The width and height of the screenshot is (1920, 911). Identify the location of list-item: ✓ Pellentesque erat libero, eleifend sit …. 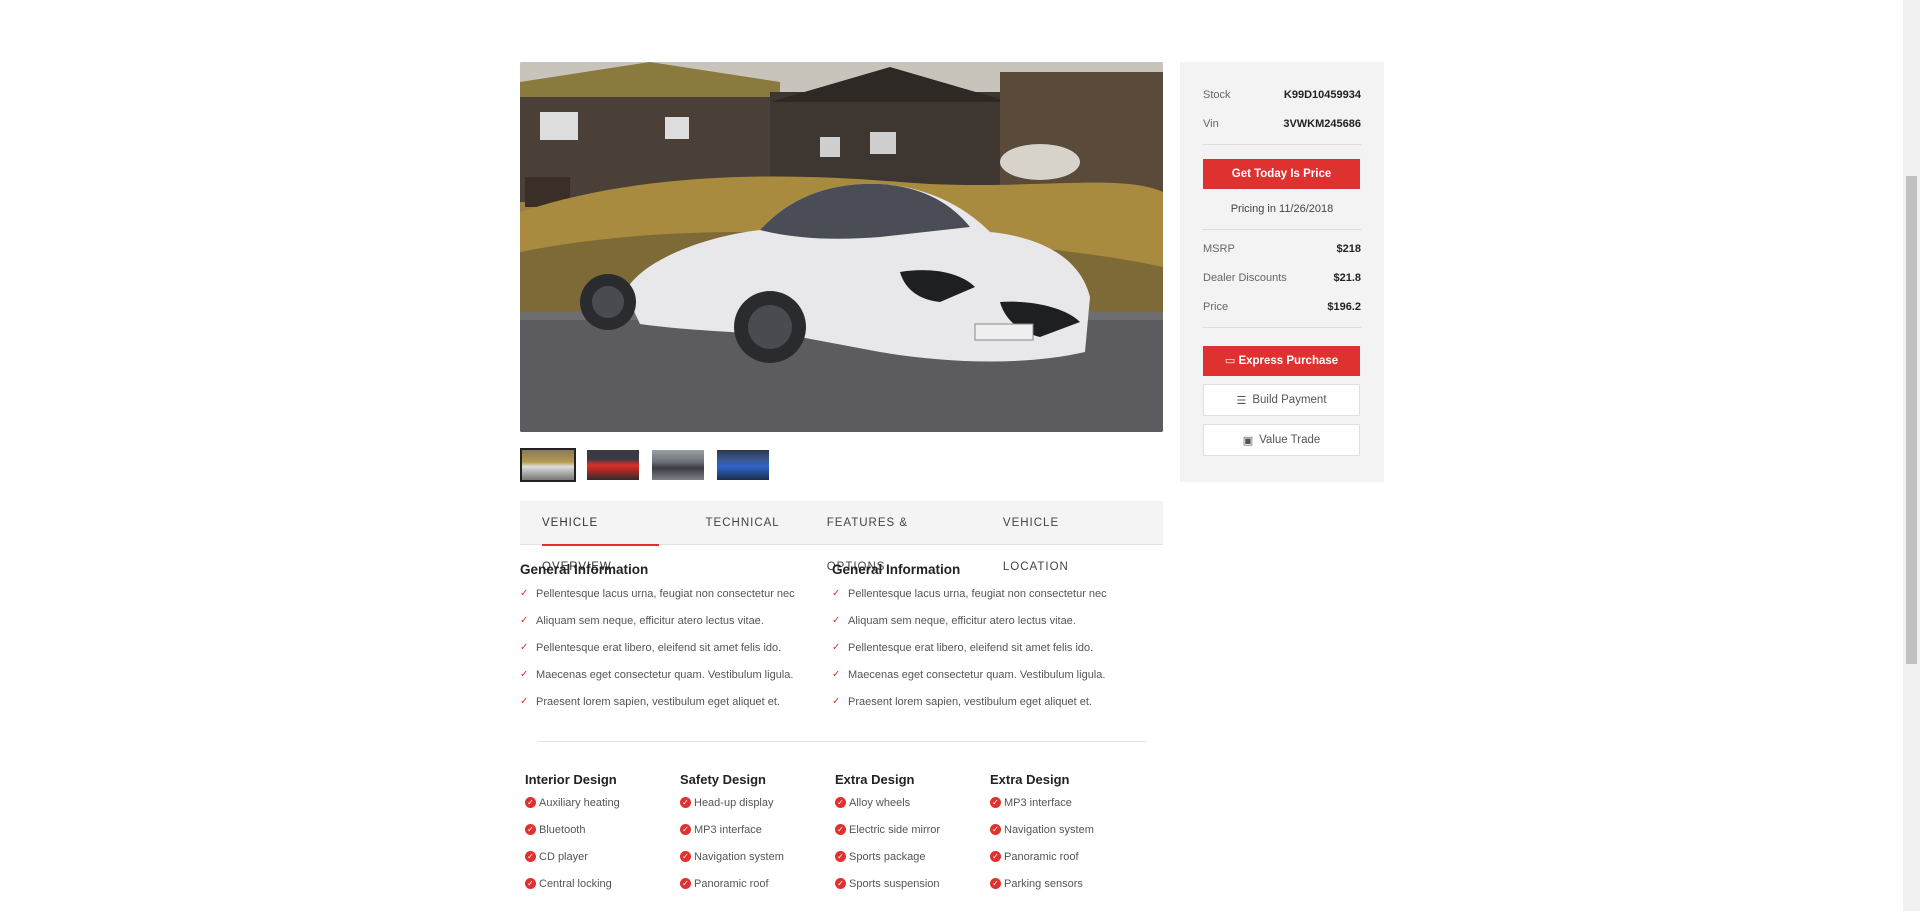
(651, 648).